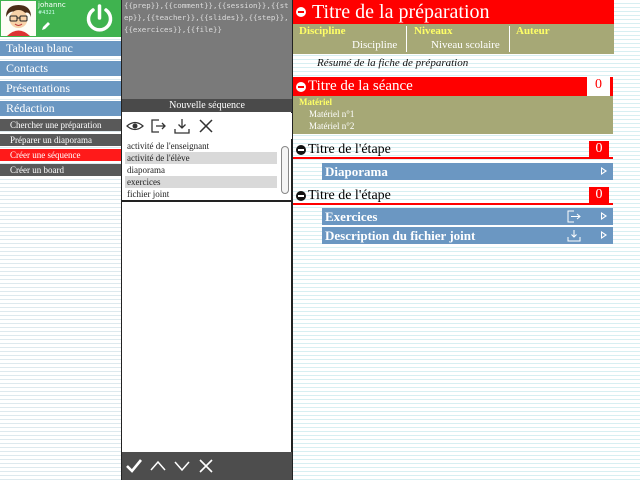  Describe the element at coordinates (60, 125) in the screenshot. I see `submenu-chercher-preparation: Chercher une préparation` at that location.